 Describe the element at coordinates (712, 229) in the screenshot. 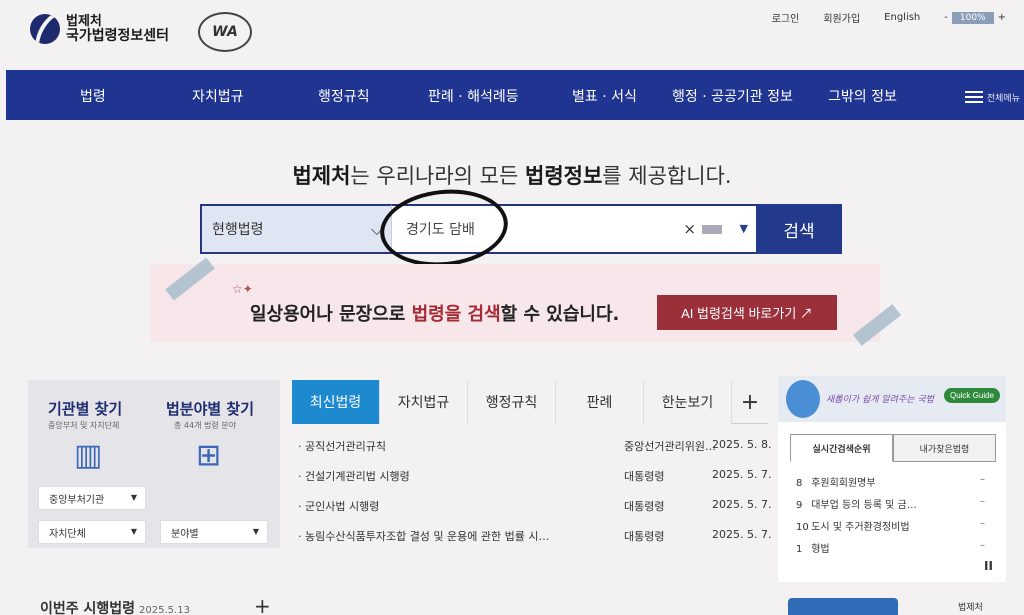

I see `keyboard-icon` at that location.